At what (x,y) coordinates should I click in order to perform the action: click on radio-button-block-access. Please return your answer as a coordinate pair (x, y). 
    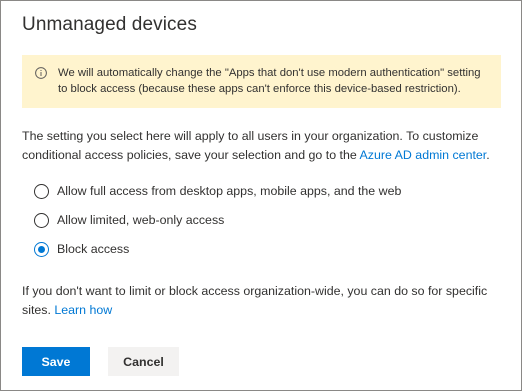
    Looking at the image, I should click on (41, 249).